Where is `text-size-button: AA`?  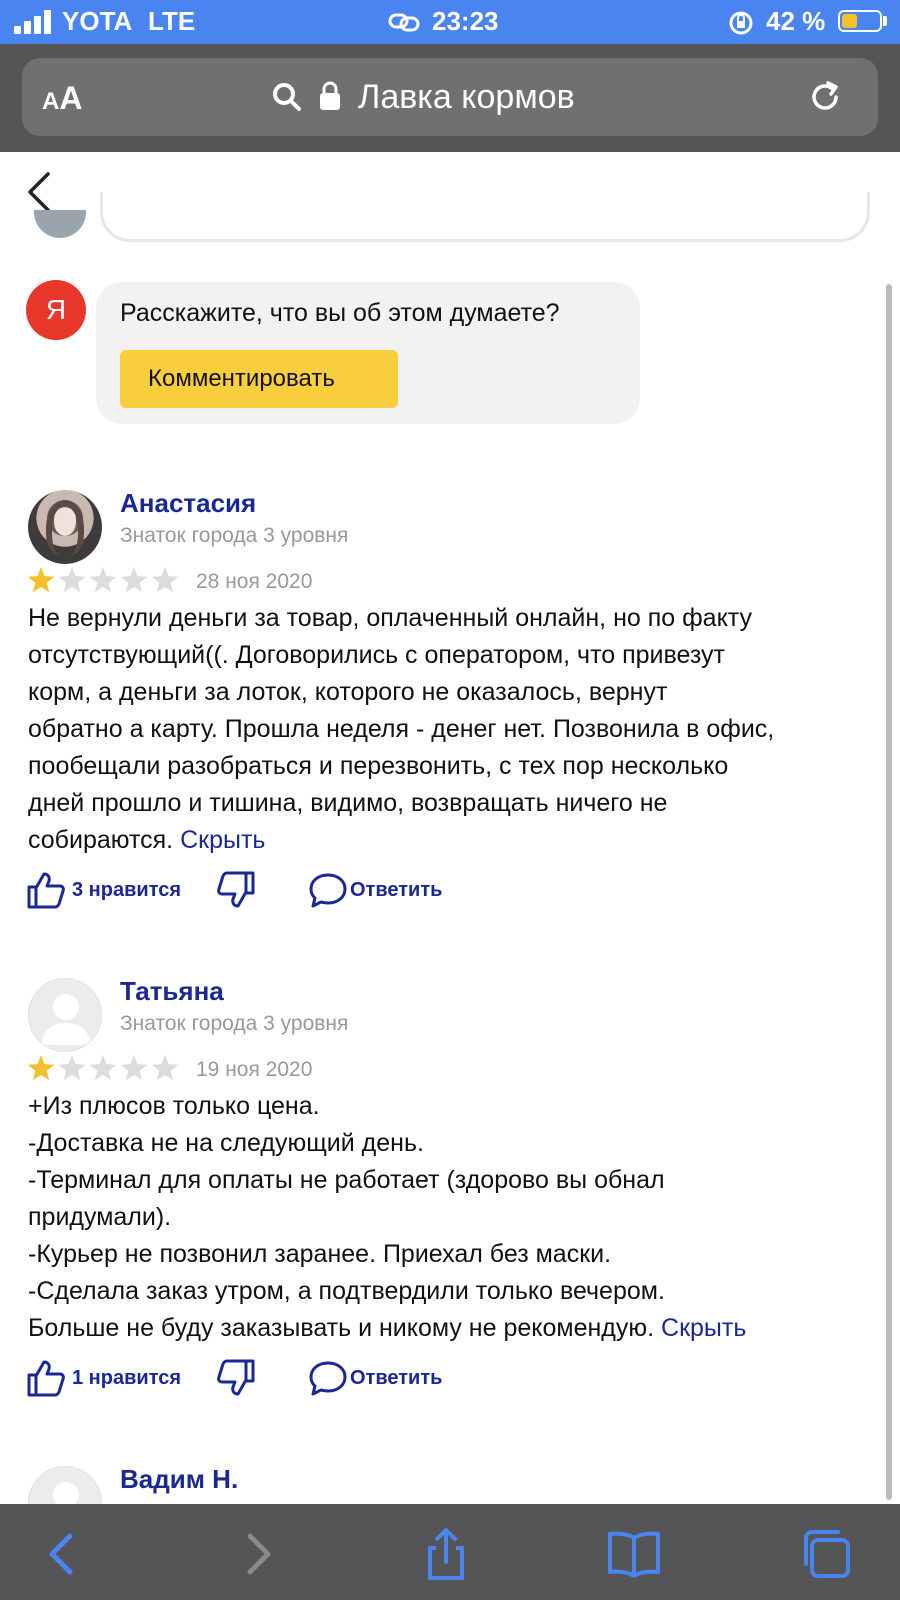
text-size-button: AA is located at coordinates (62, 98).